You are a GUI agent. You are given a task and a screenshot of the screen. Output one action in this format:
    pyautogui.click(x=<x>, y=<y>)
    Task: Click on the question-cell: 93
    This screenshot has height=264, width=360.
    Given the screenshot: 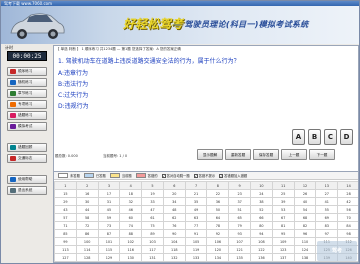 What is the action you would take?
    pyautogui.click(x=240, y=233)
    